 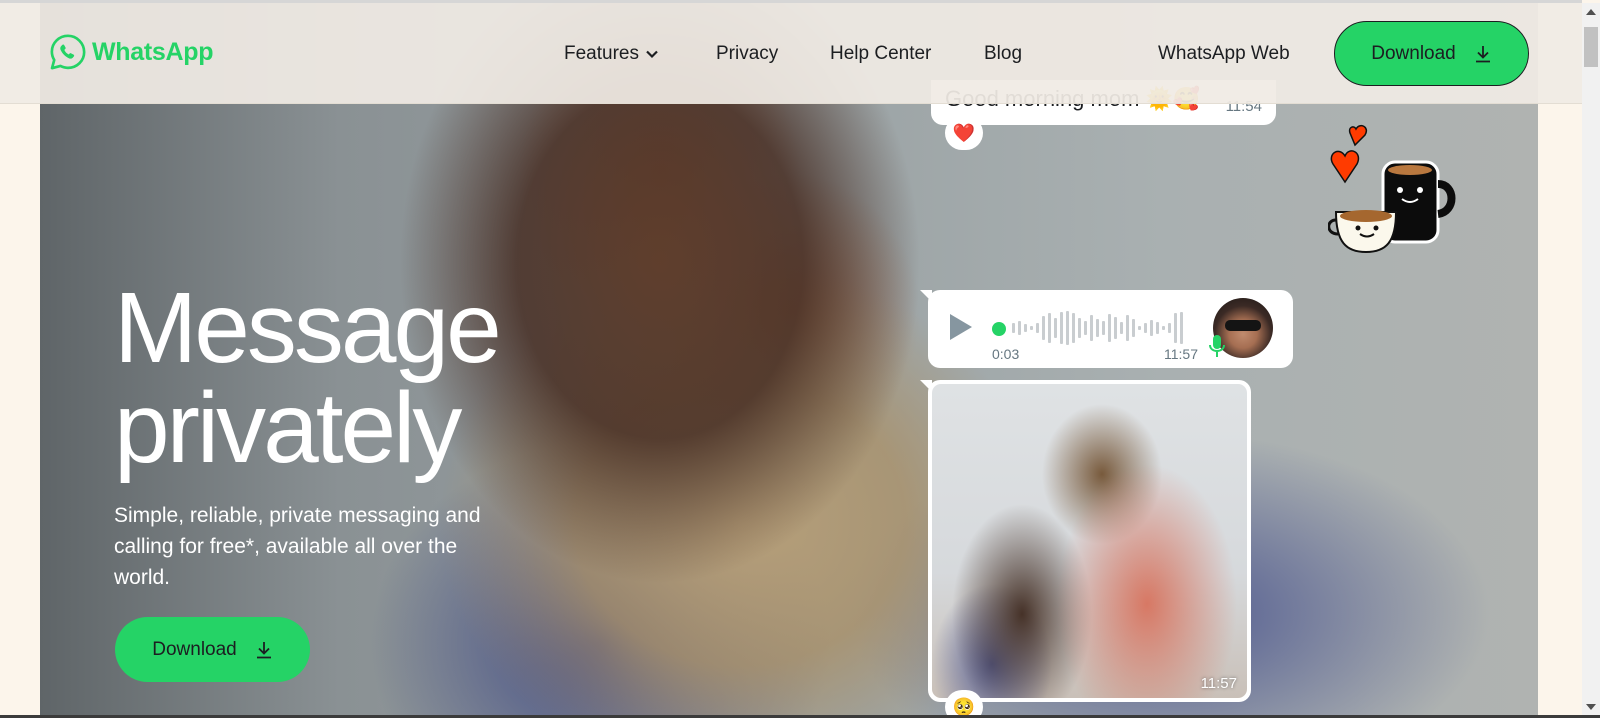 I want to click on nav-privacy-label: Privacy, so click(x=747, y=53).